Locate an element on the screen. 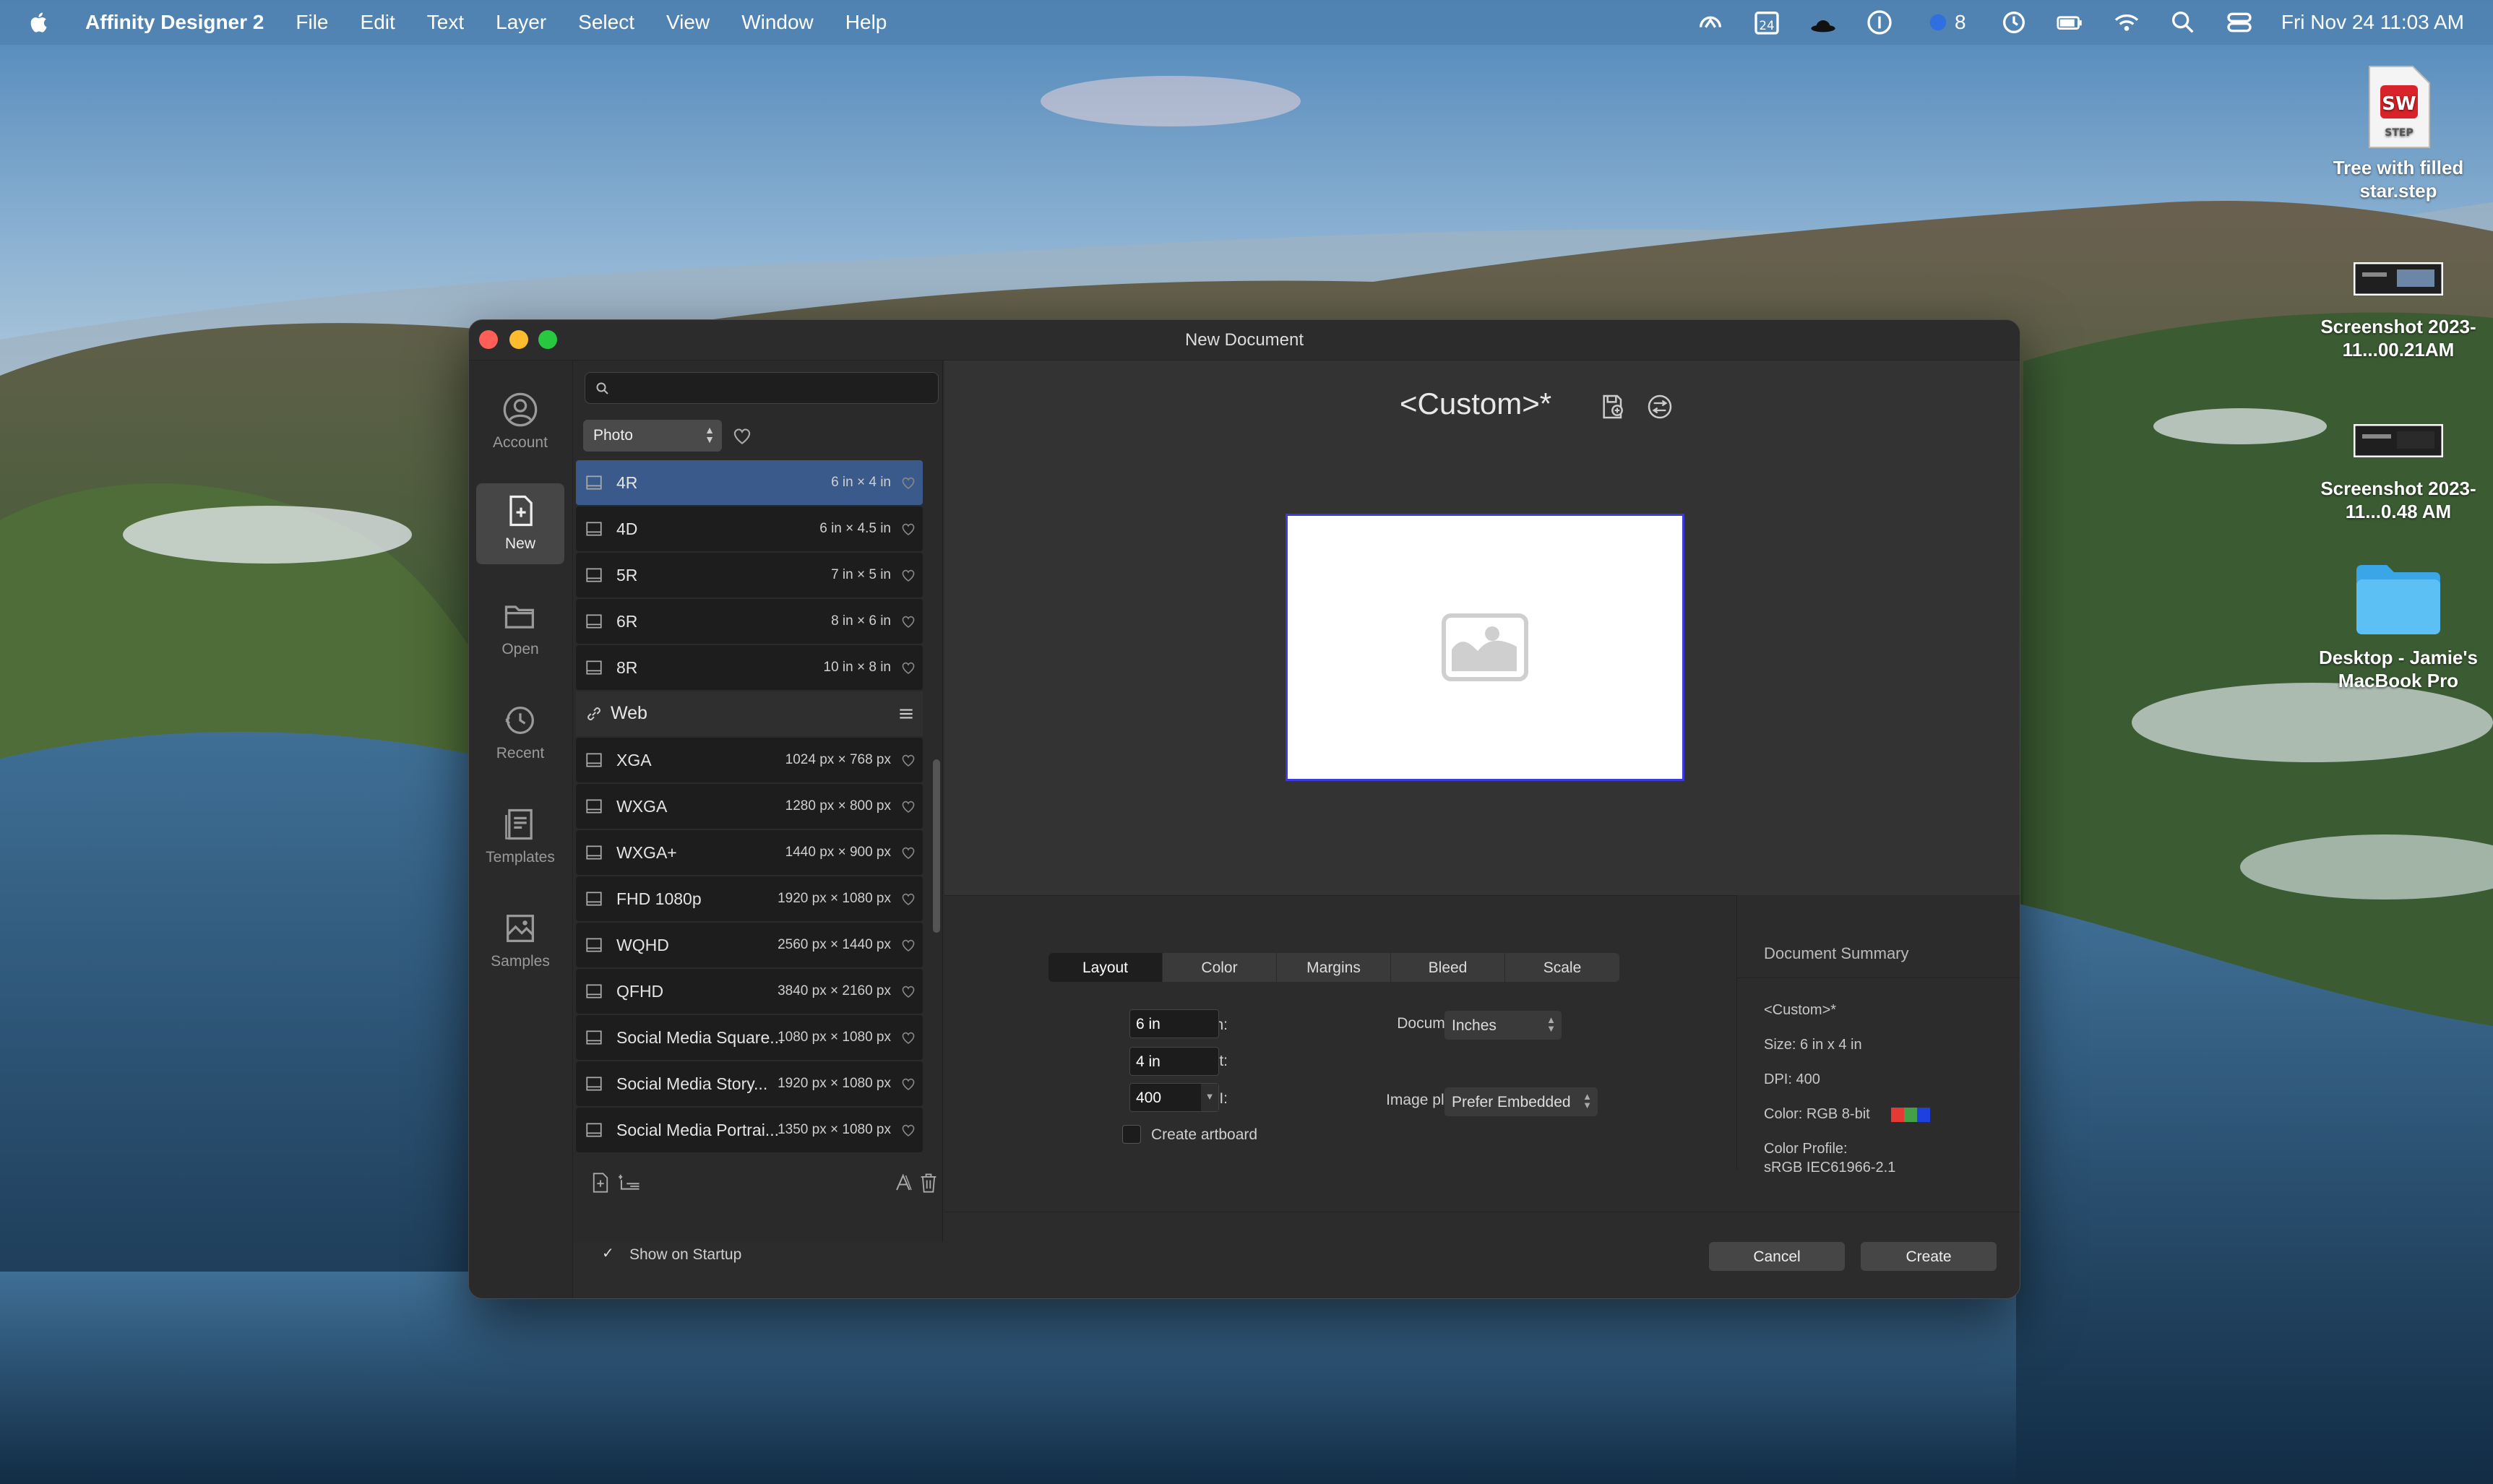  desktop-file-screenshot-2: Screenshot 2023-11...0.48 AM is located at coordinates (2398, 468).